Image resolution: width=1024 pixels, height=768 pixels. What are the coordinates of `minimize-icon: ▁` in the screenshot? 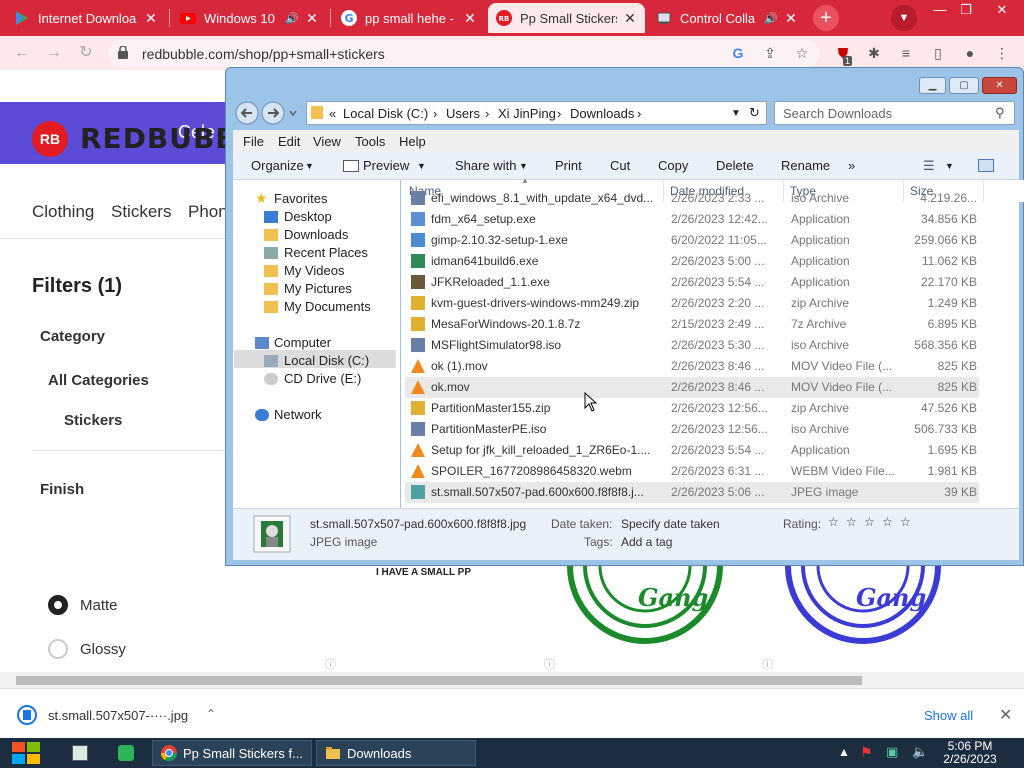 It's located at (932, 85).